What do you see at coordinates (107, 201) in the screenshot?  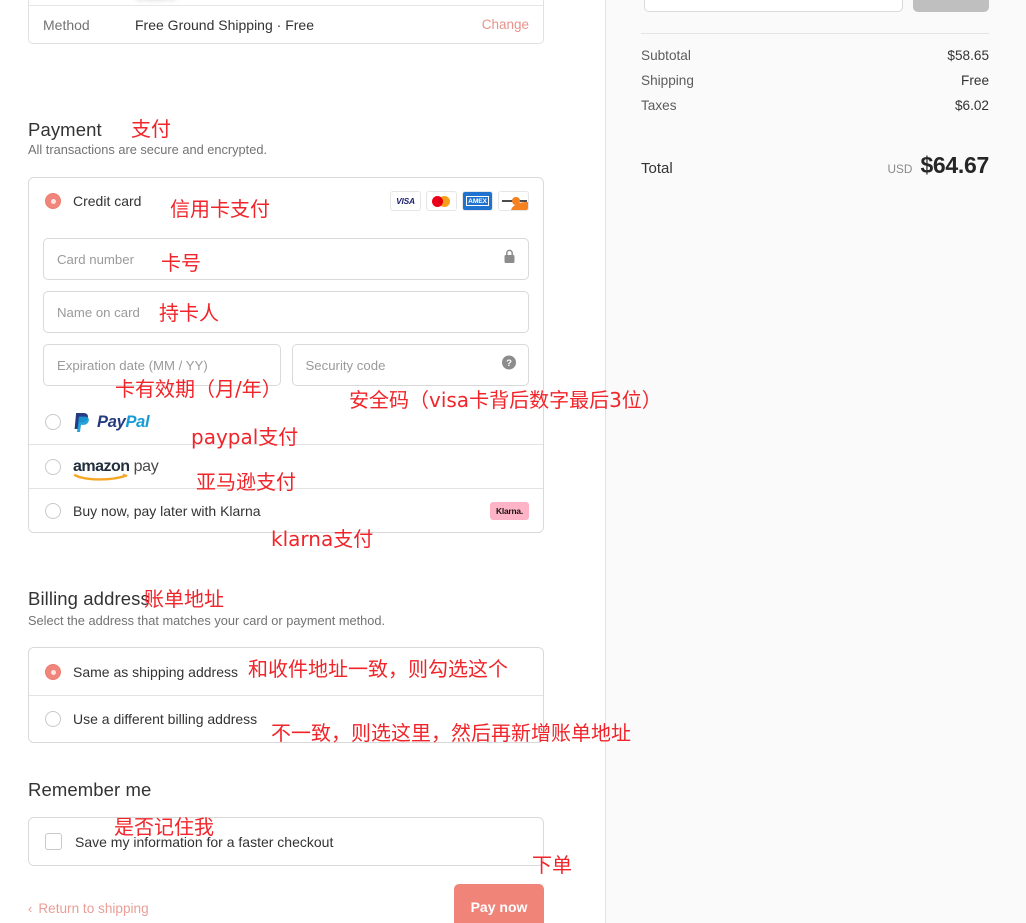 I see `credit-card-label: Credit card` at bounding box center [107, 201].